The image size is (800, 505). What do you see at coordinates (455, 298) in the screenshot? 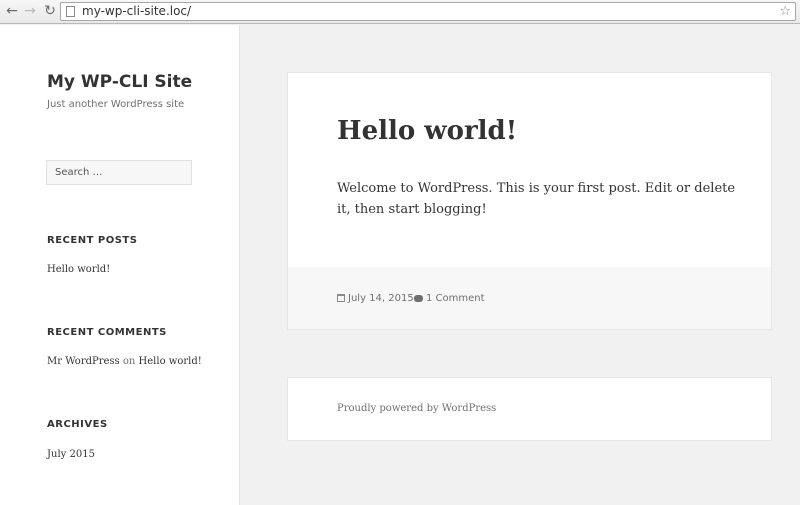
I see `post-comments-text: 1 Comment` at bounding box center [455, 298].